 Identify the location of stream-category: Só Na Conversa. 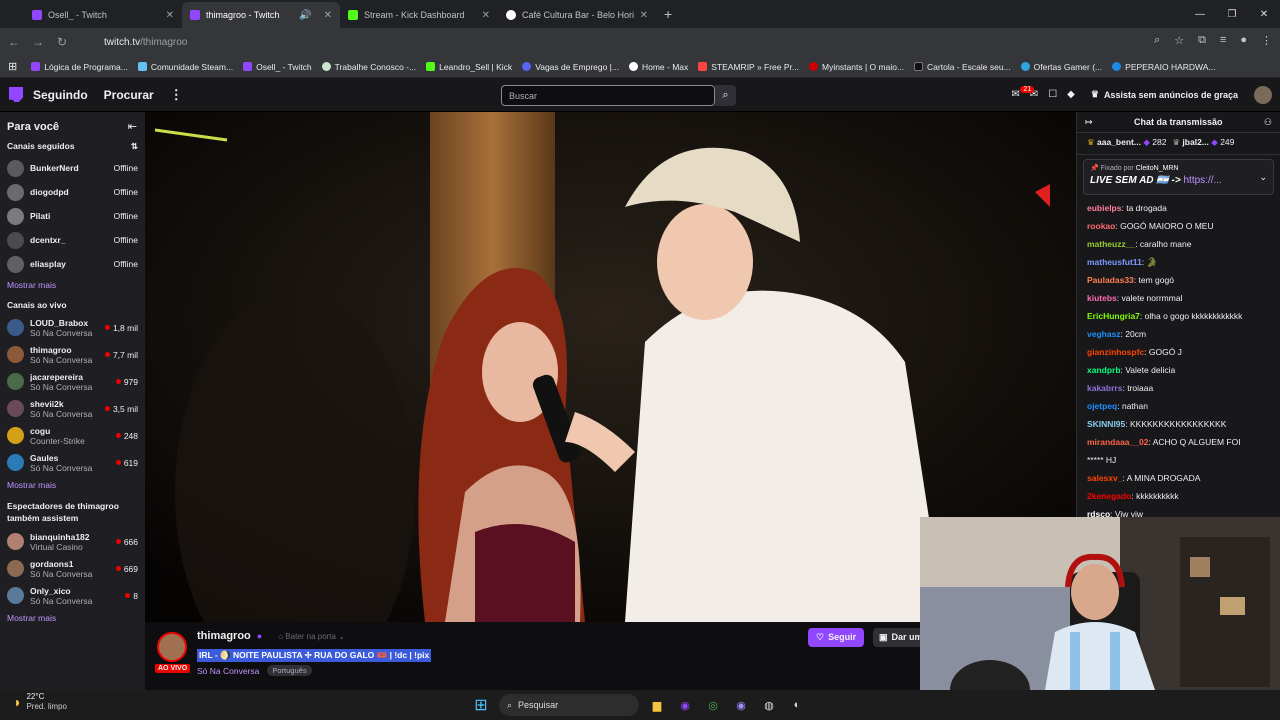
(228, 671).